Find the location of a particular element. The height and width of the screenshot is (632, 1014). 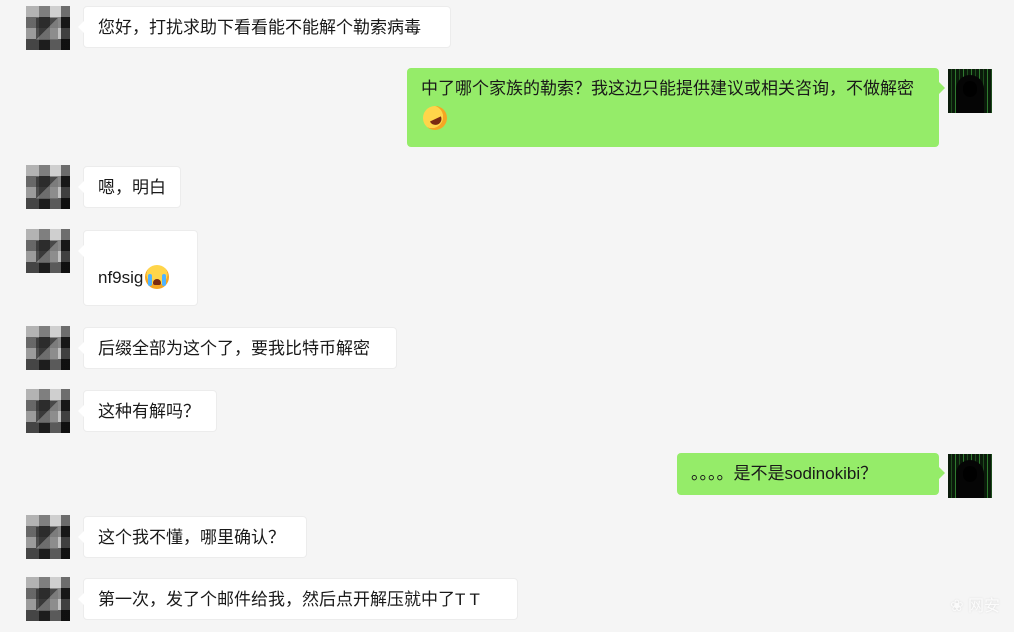

message-text: 。。。。是不是sodinokibi？ is located at coordinates (784, 473).